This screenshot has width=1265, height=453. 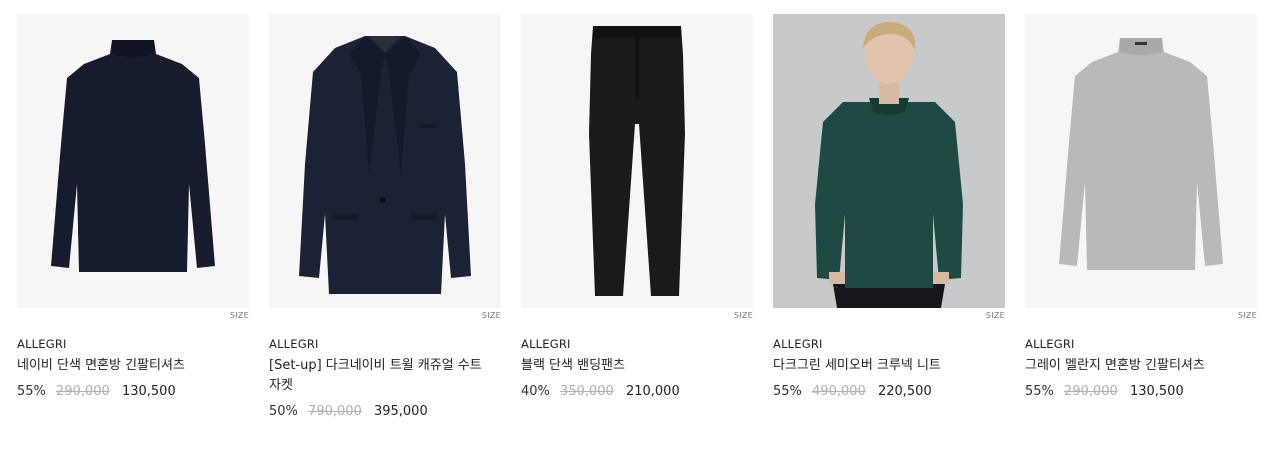 I want to click on price-row: 55% 490,000 220,500, so click(x=889, y=392).